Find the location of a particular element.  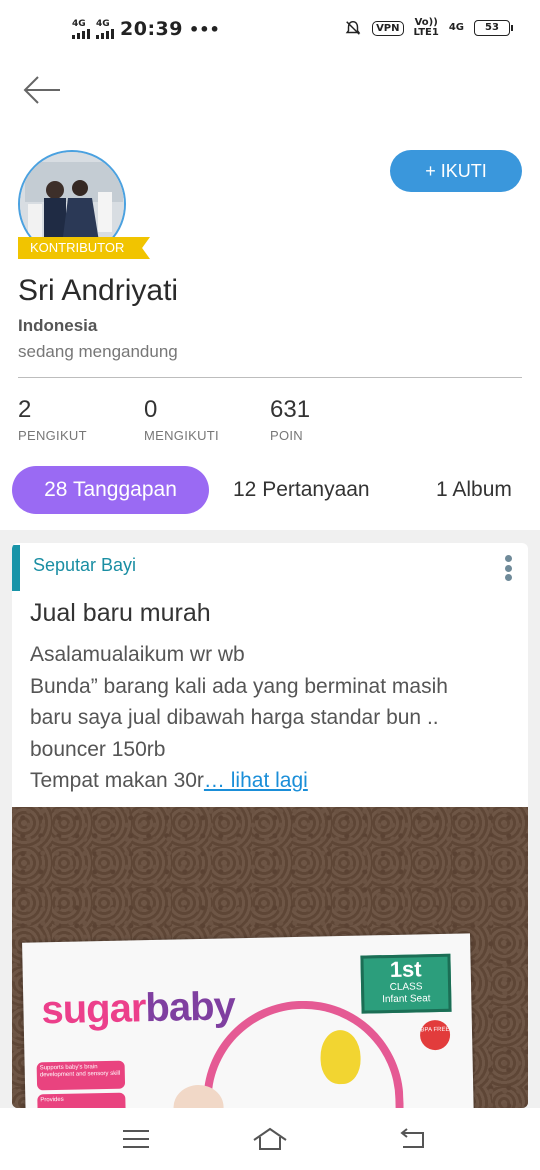

stat-label: MENGIKUTI is located at coordinates (181, 435).